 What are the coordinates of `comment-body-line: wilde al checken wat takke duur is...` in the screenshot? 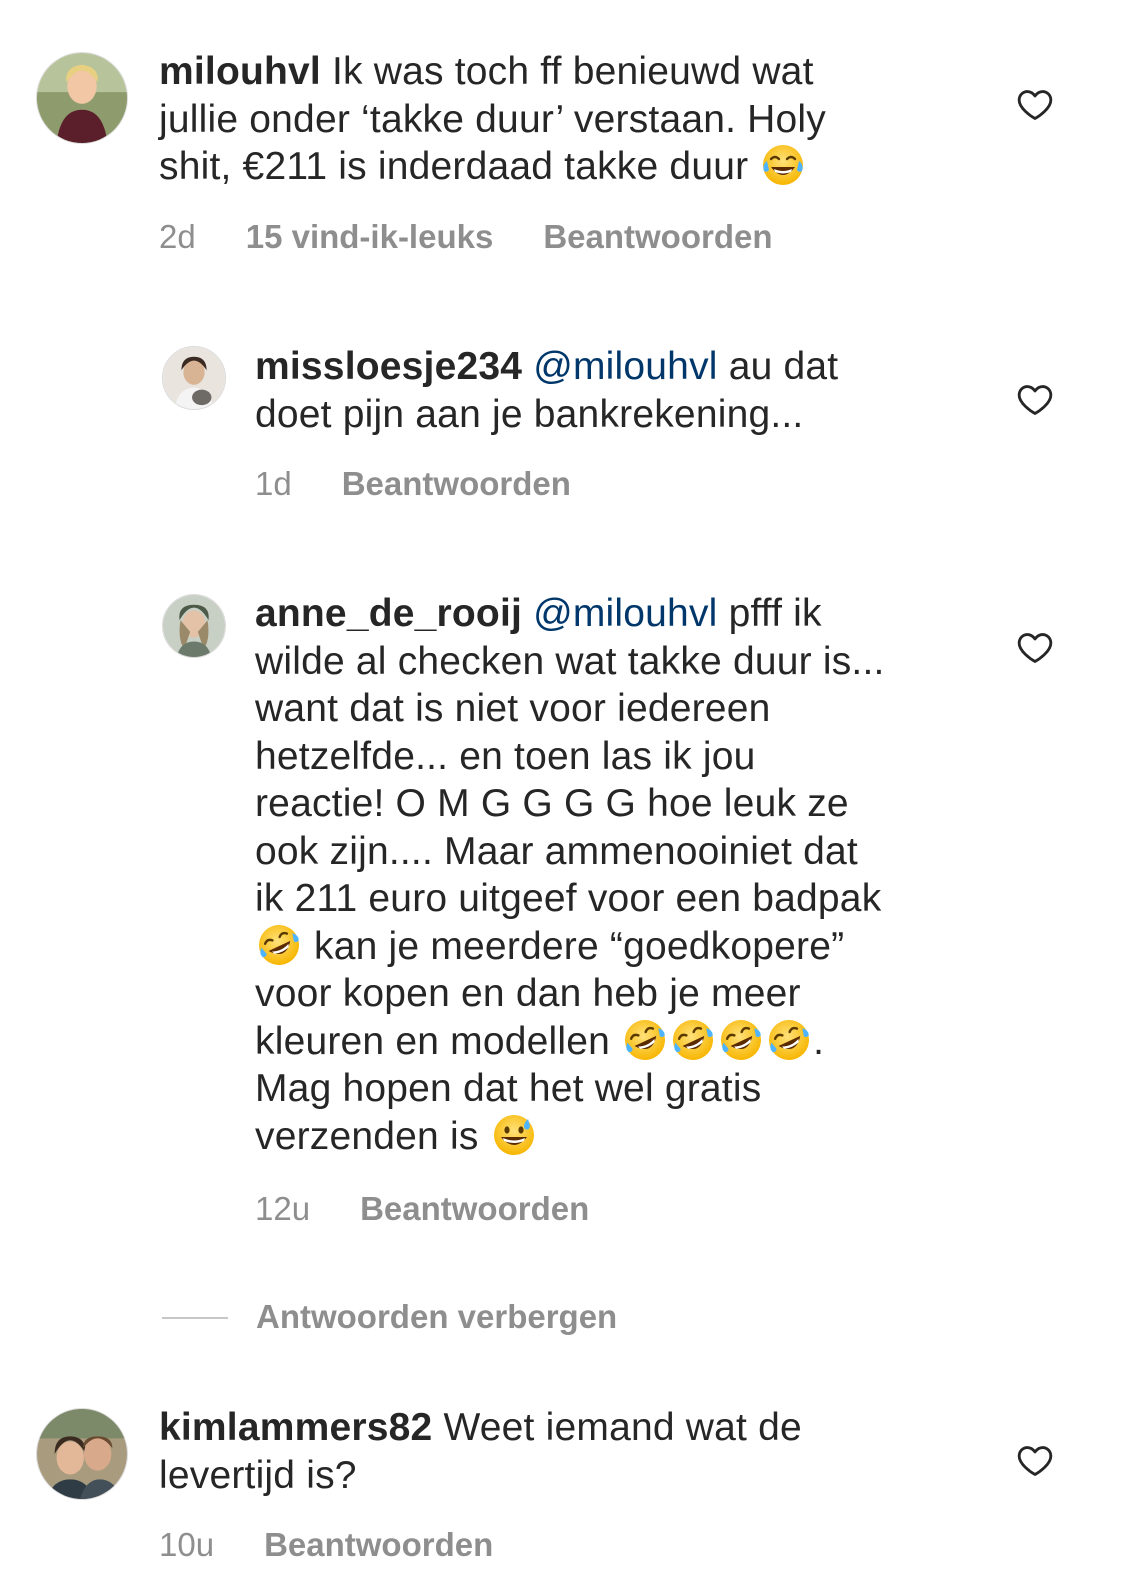 It's located at (570, 661).